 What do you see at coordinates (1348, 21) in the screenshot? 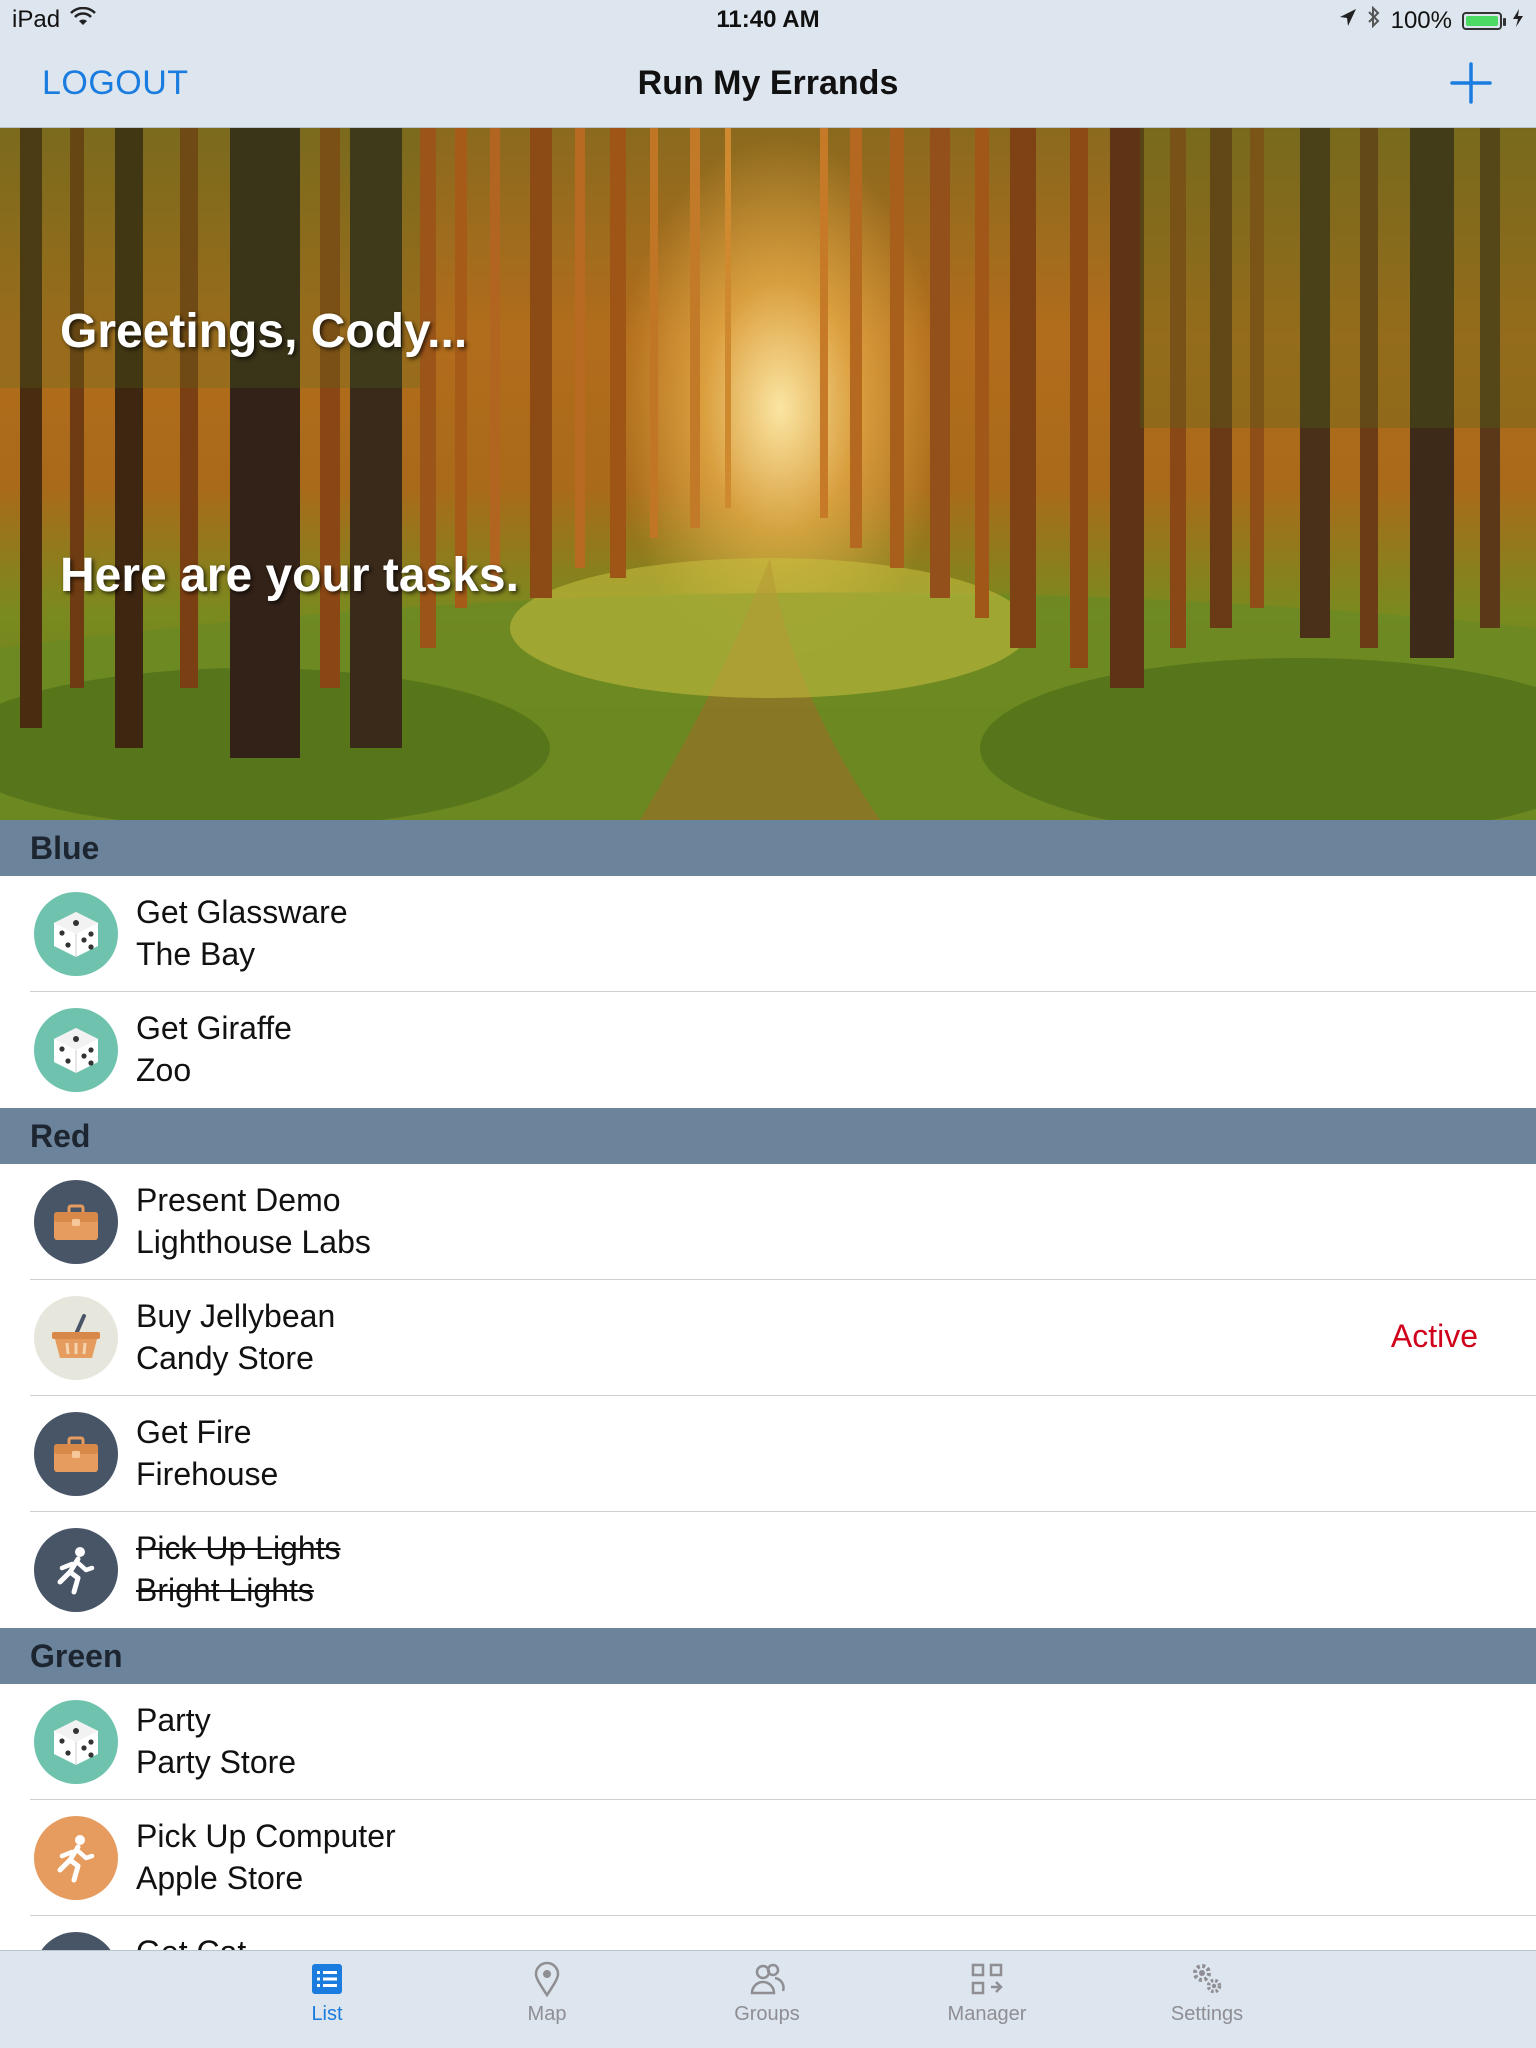
I see `location-arrow-icon` at bounding box center [1348, 21].